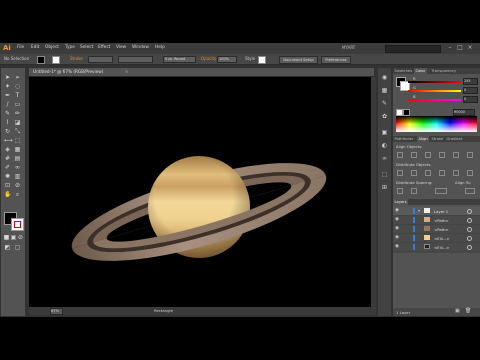 The height and width of the screenshot is (360, 480). Describe the element at coordinates (100, 59) in the screenshot. I see `stroke-weight-dropdown` at that location.